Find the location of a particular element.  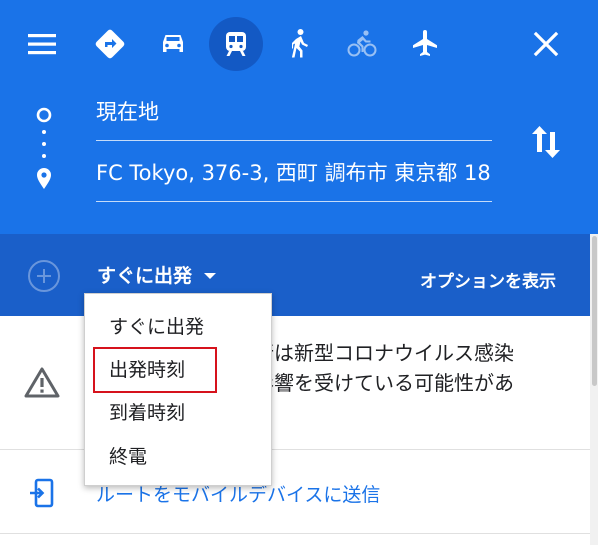

mode-best-route is located at coordinates (110, 44).